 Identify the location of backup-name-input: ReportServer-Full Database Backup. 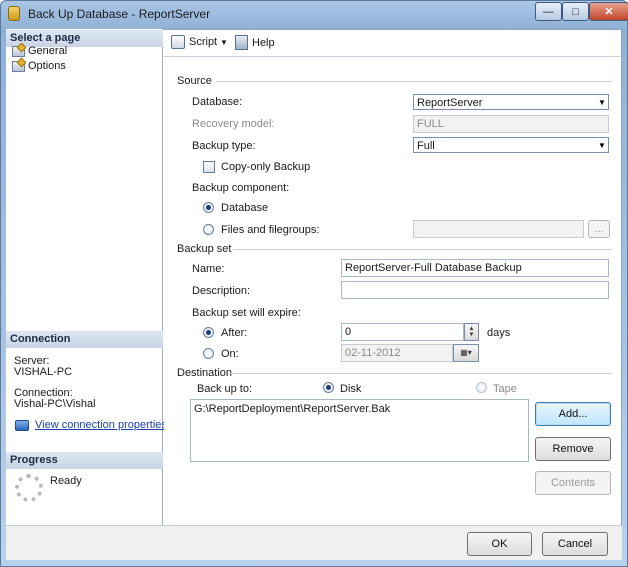
(475, 268).